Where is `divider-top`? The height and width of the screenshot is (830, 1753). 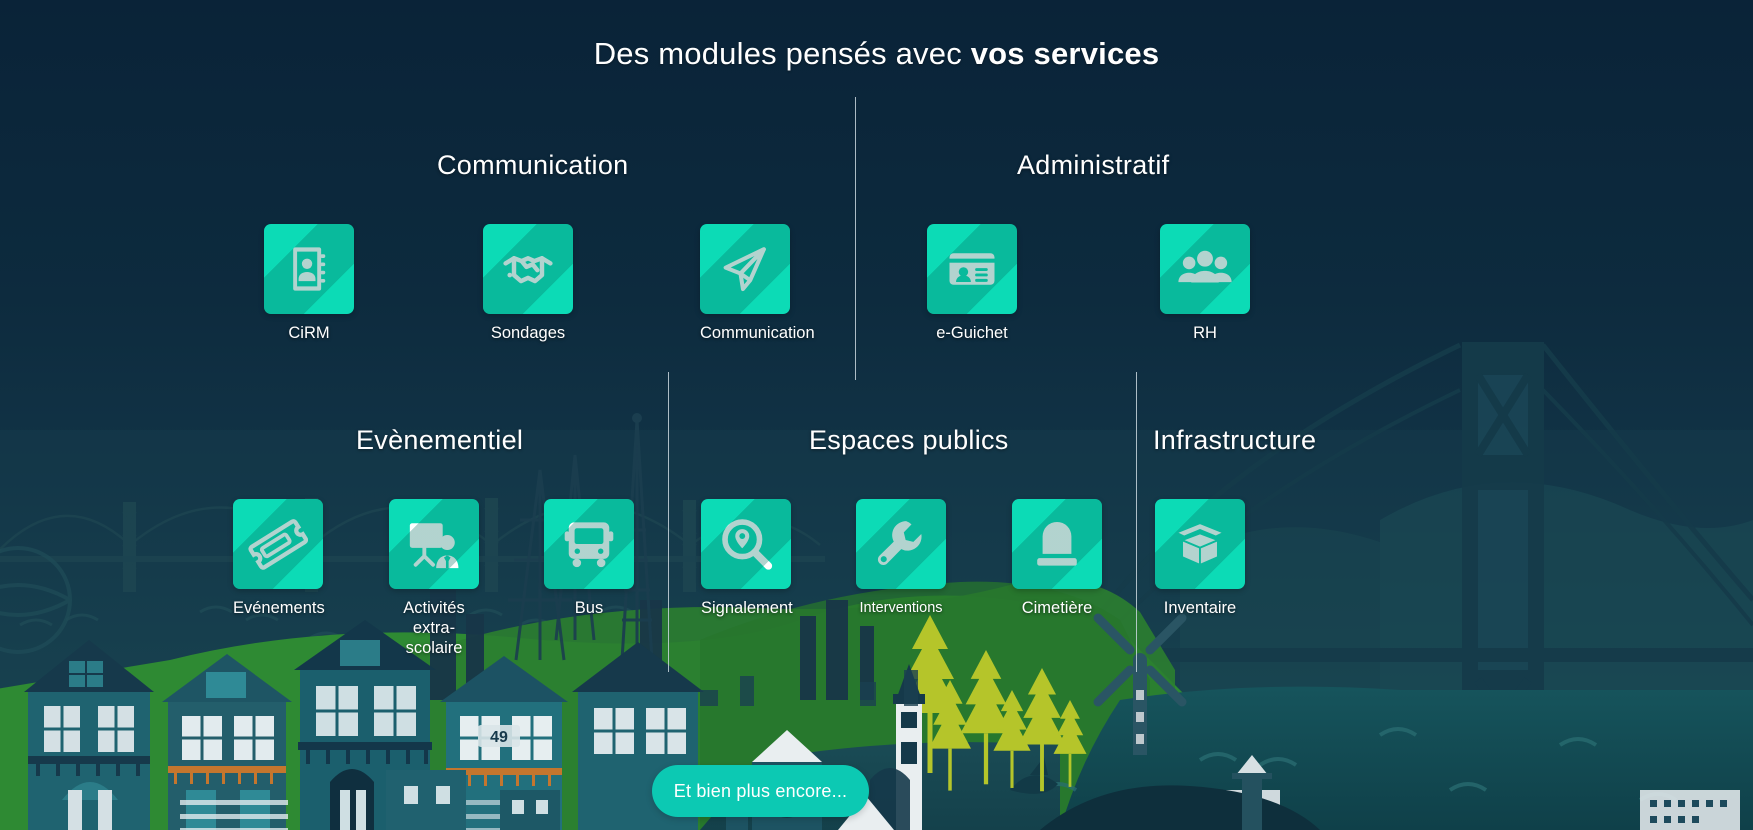 divider-top is located at coordinates (855, 238).